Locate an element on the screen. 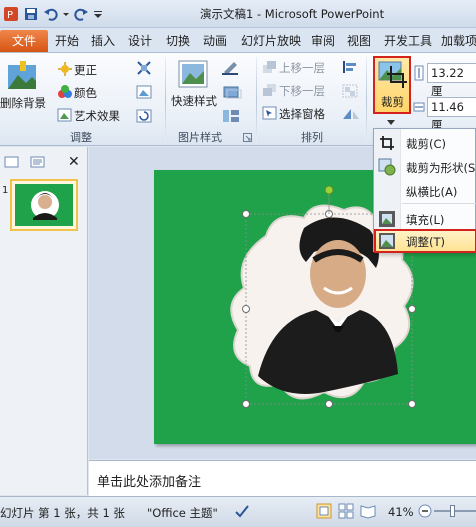 The image size is (476, 527). menu-item-fill: 填充(L) is located at coordinates (425, 219).